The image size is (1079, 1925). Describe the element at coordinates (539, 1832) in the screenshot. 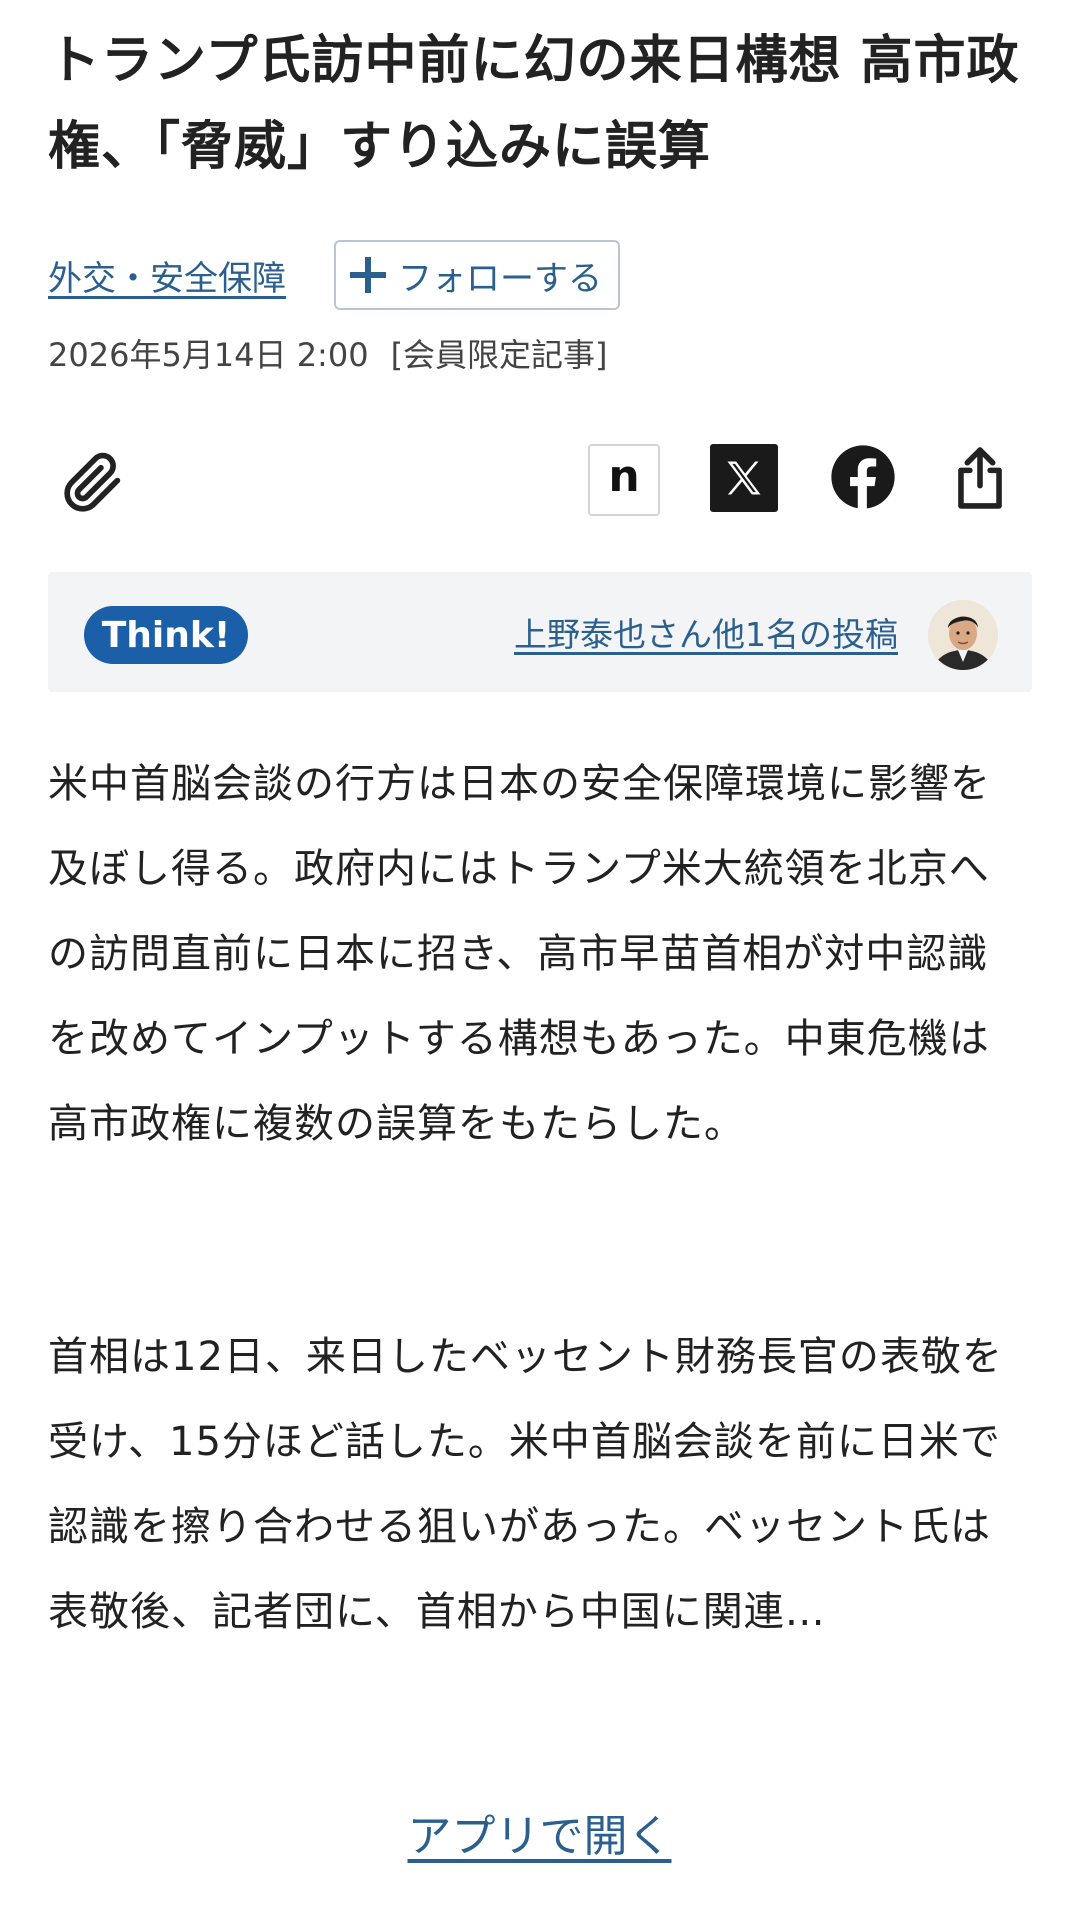

I see `open-in-app-link: アプリで開く` at that location.